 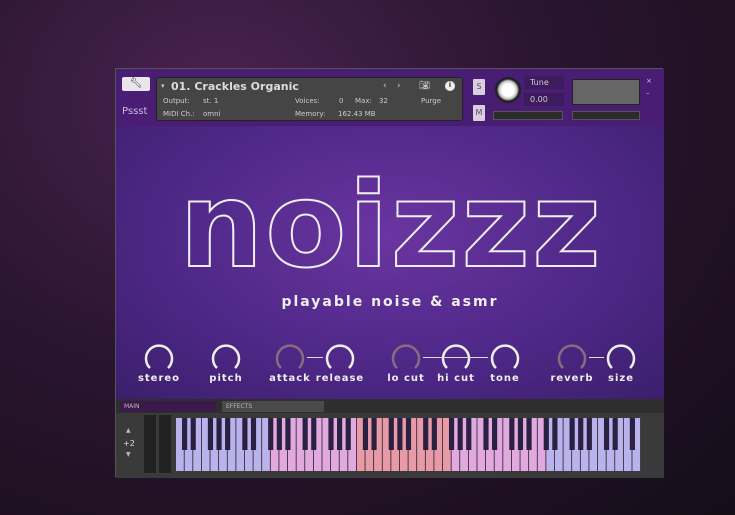 What do you see at coordinates (210, 101) in the screenshot?
I see `output-select: st. 1` at bounding box center [210, 101].